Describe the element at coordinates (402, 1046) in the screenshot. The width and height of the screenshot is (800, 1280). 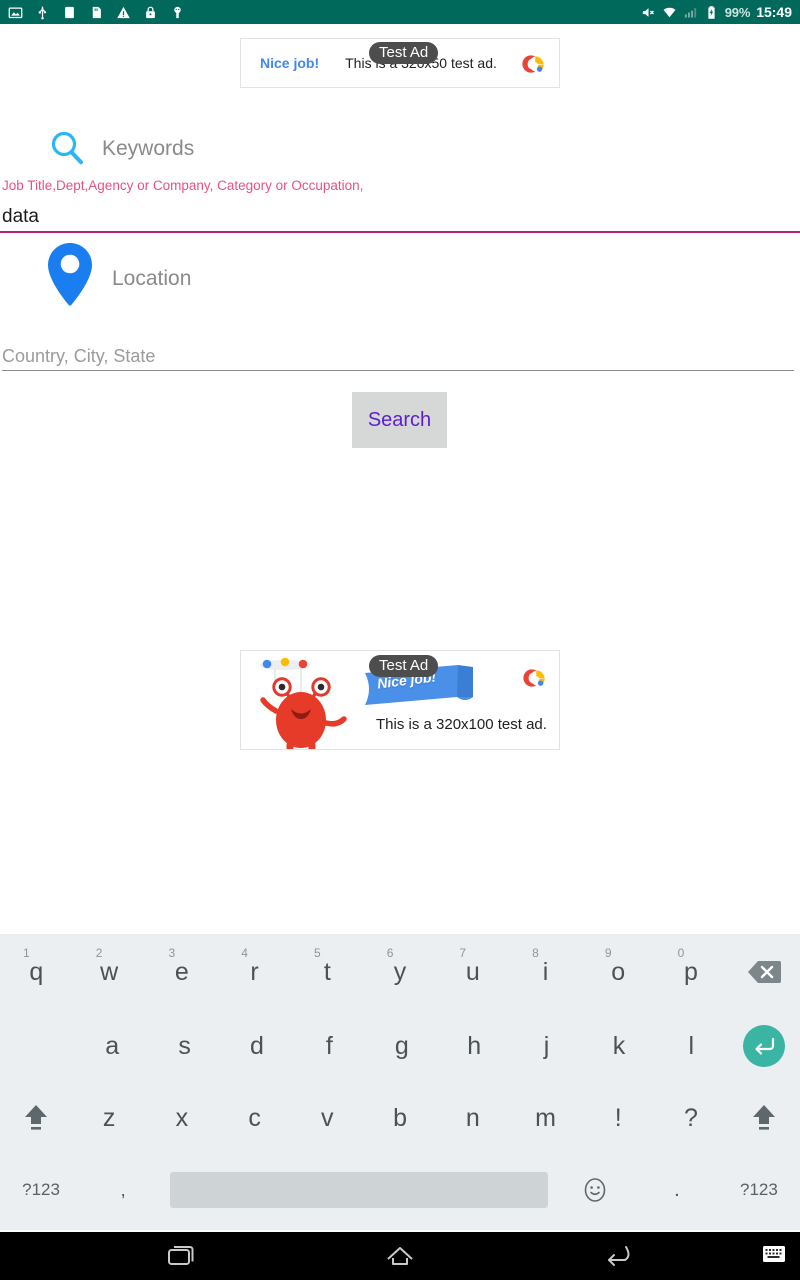
I see `key-g: g` at that location.